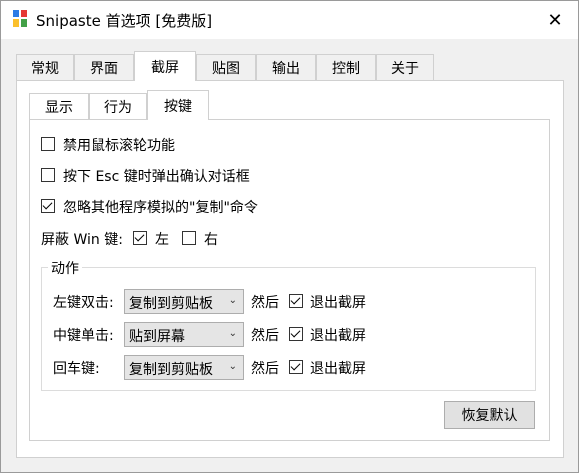 The height and width of the screenshot is (473, 579). Describe the element at coordinates (226, 67) in the screenshot. I see `tab-paste: 贴图` at that location.